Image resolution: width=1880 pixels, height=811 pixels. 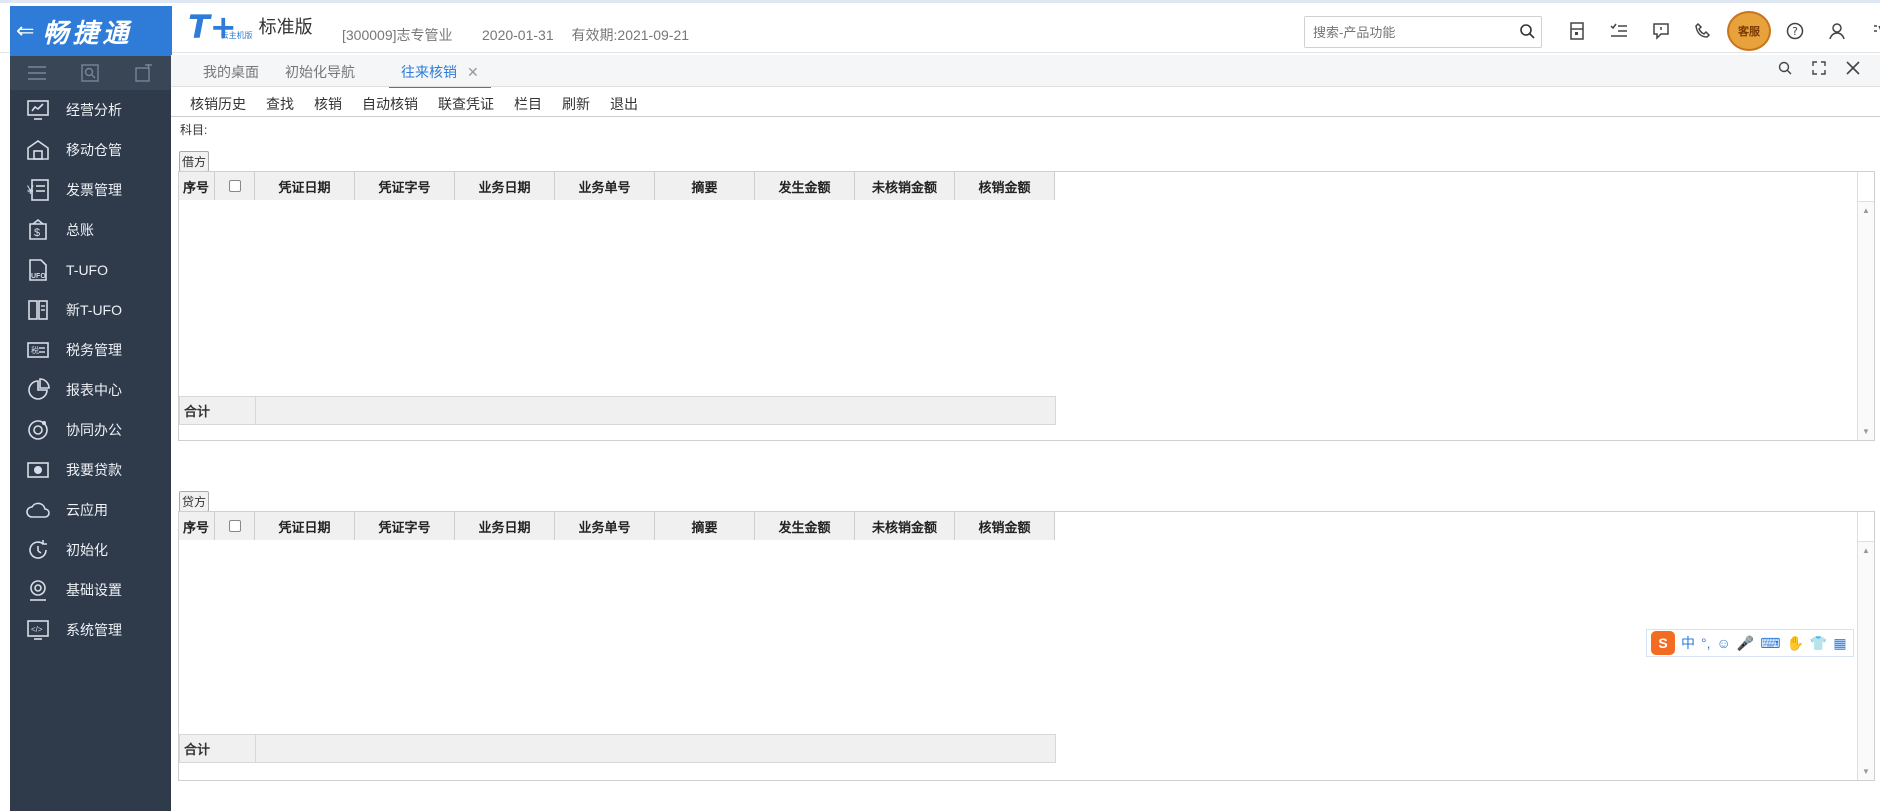 I want to click on menu-toggle-icon, so click(x=37, y=73).